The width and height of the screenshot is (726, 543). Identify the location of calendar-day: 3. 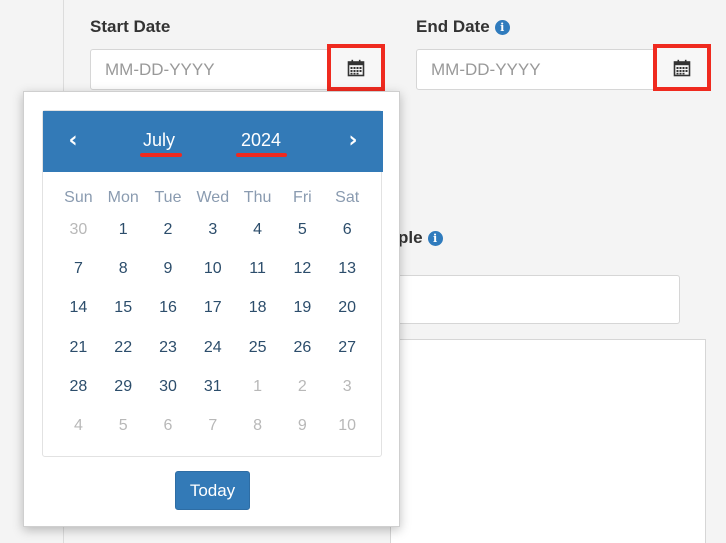
(212, 230).